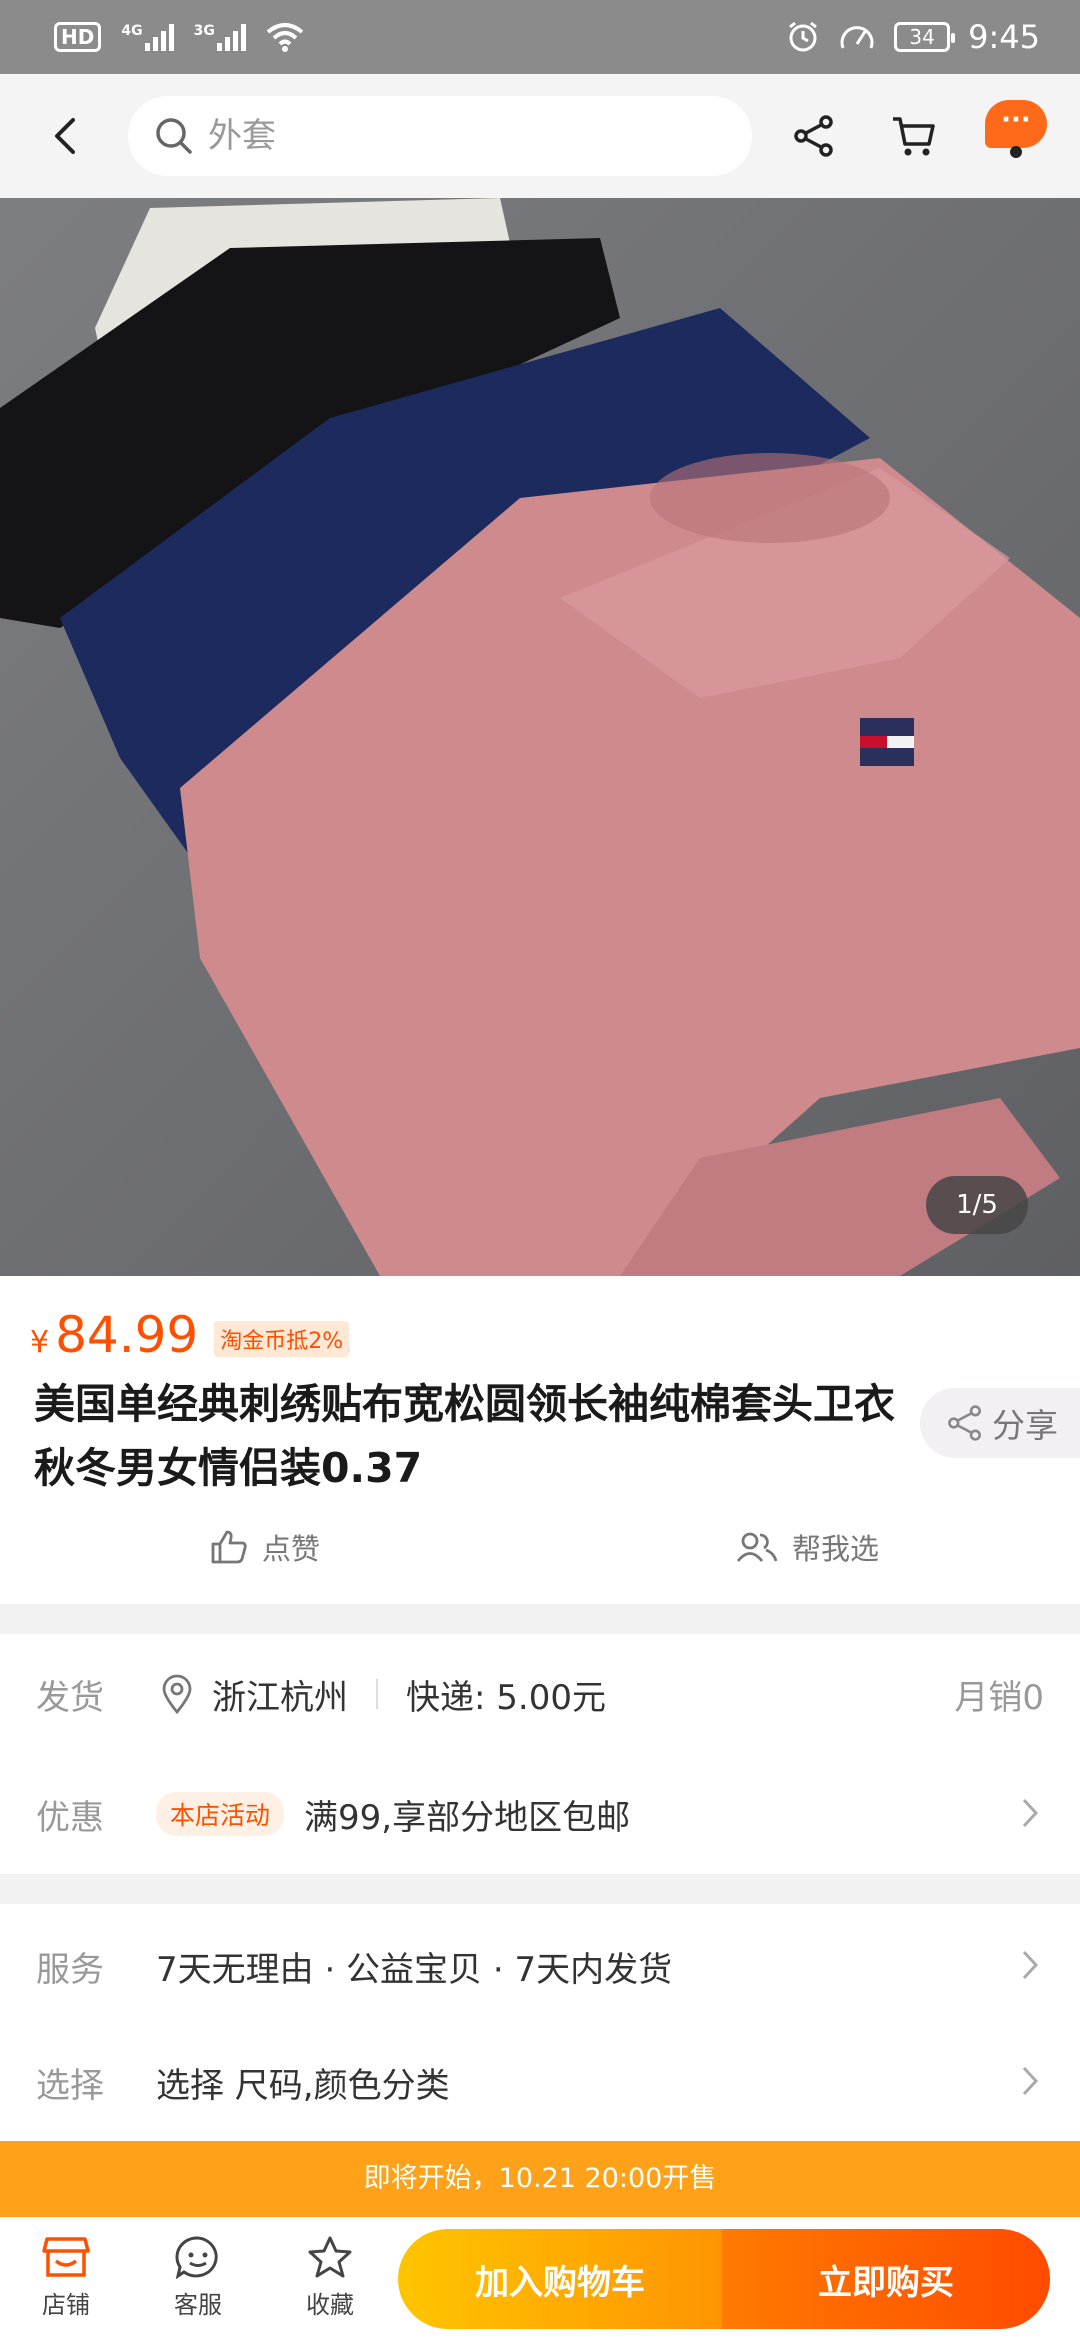  I want to click on share-label: 分享, so click(1025, 1425).